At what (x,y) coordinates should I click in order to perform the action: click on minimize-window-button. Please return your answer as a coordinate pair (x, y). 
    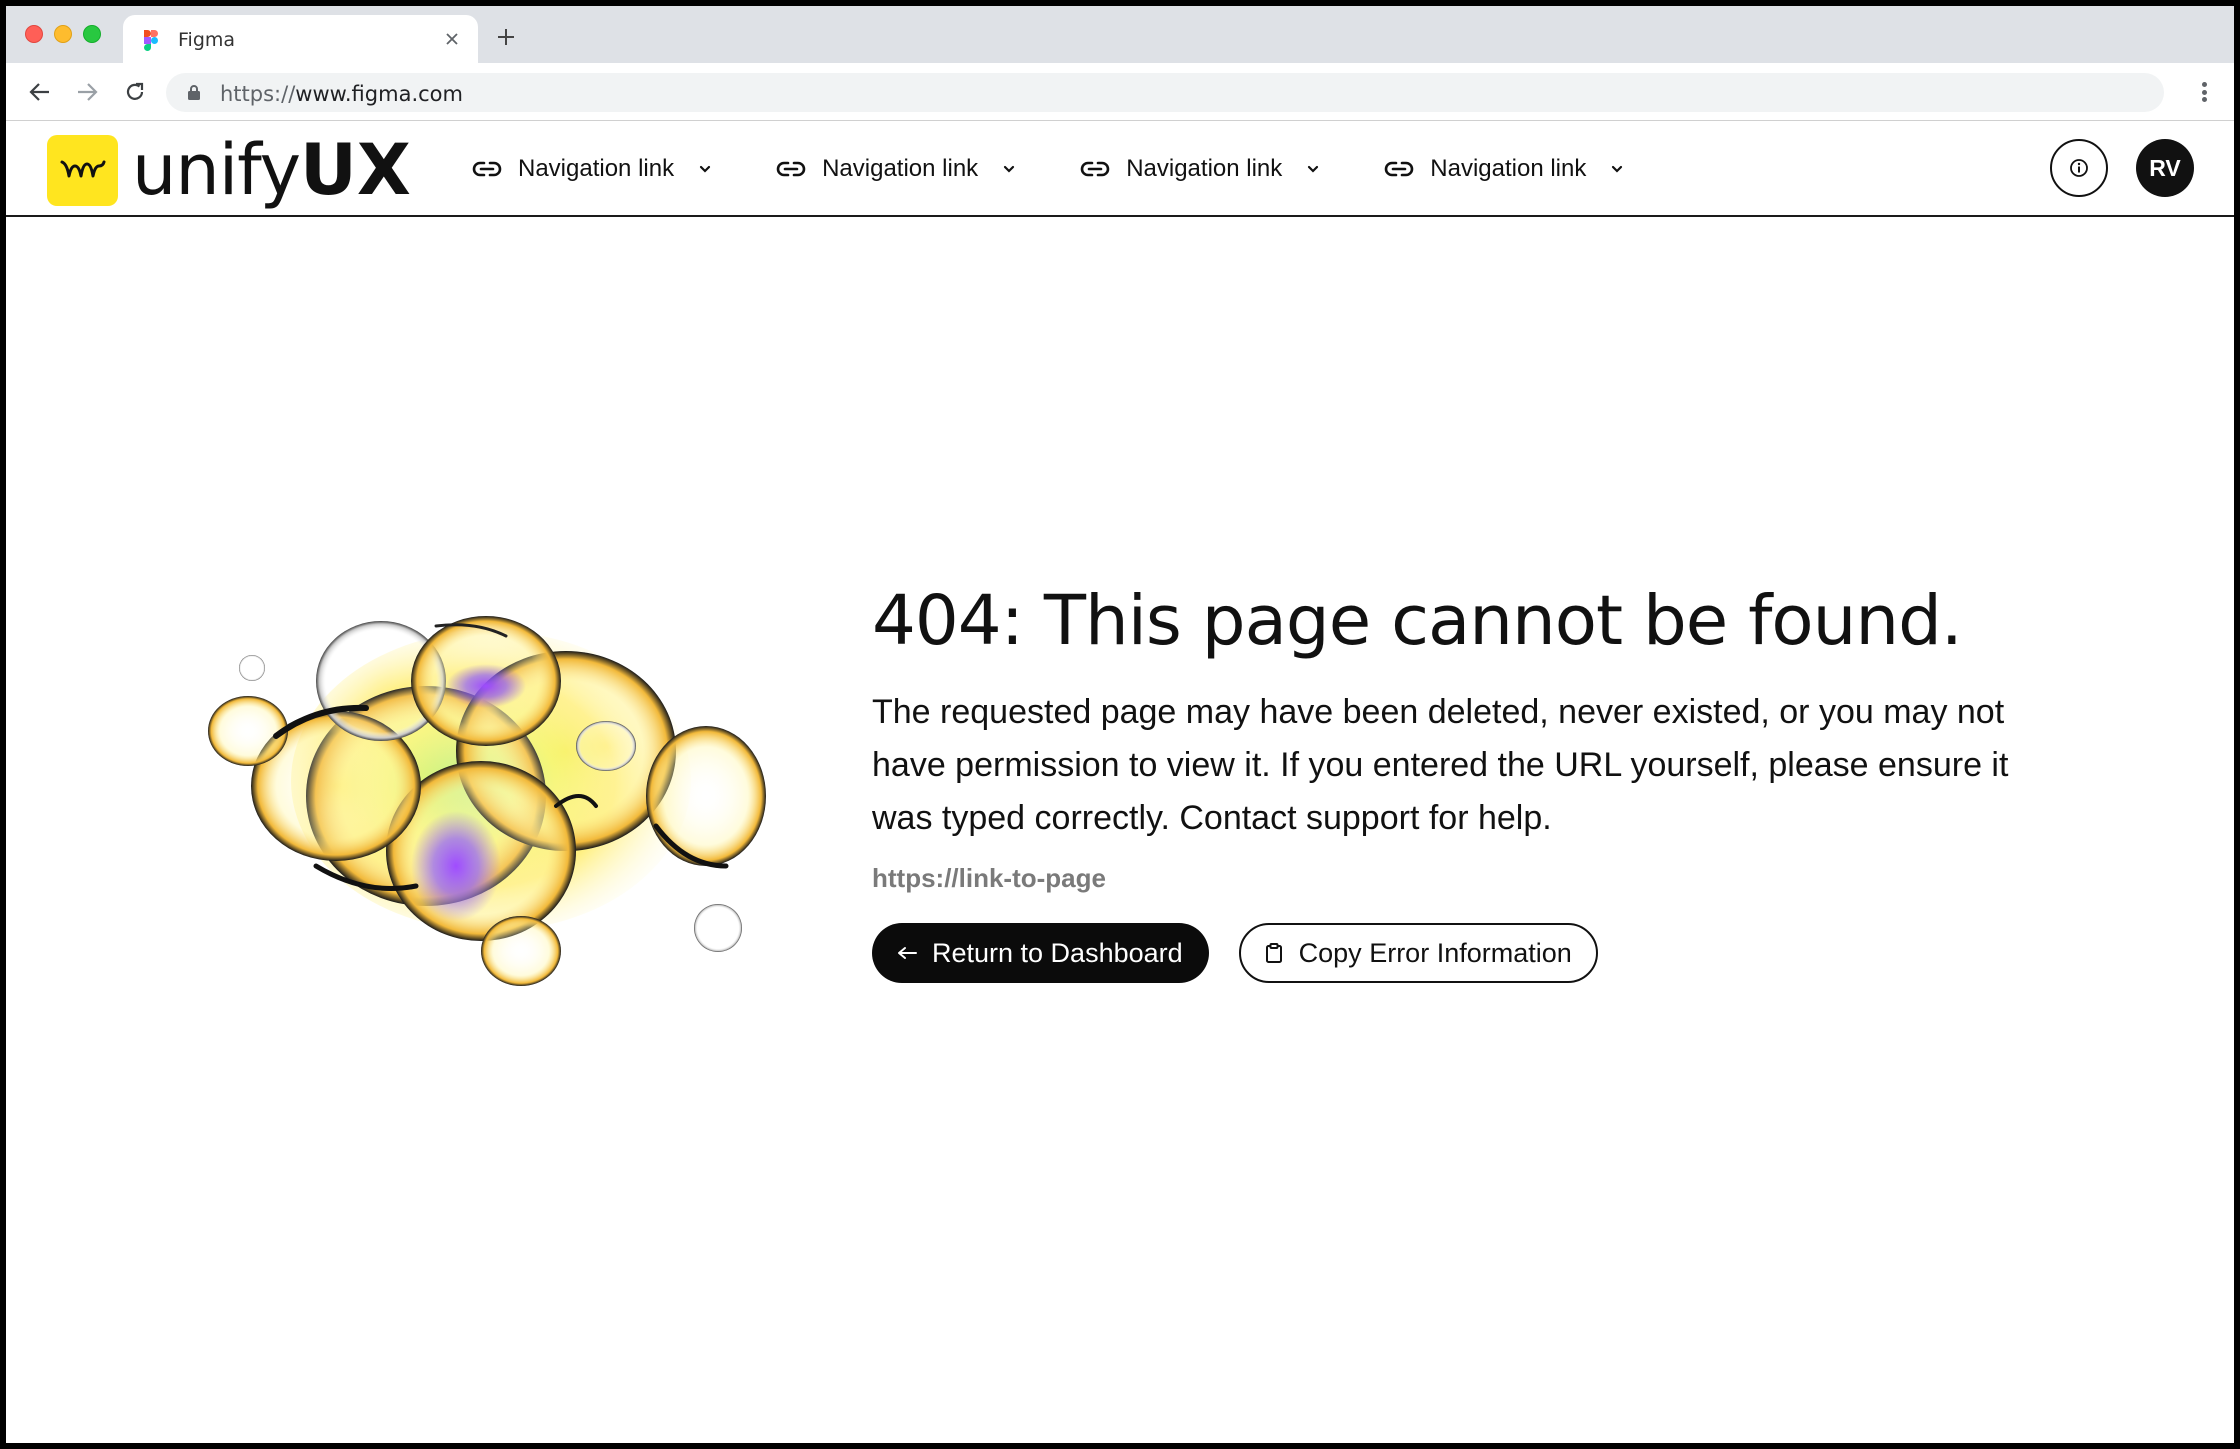
    Looking at the image, I should click on (63, 34).